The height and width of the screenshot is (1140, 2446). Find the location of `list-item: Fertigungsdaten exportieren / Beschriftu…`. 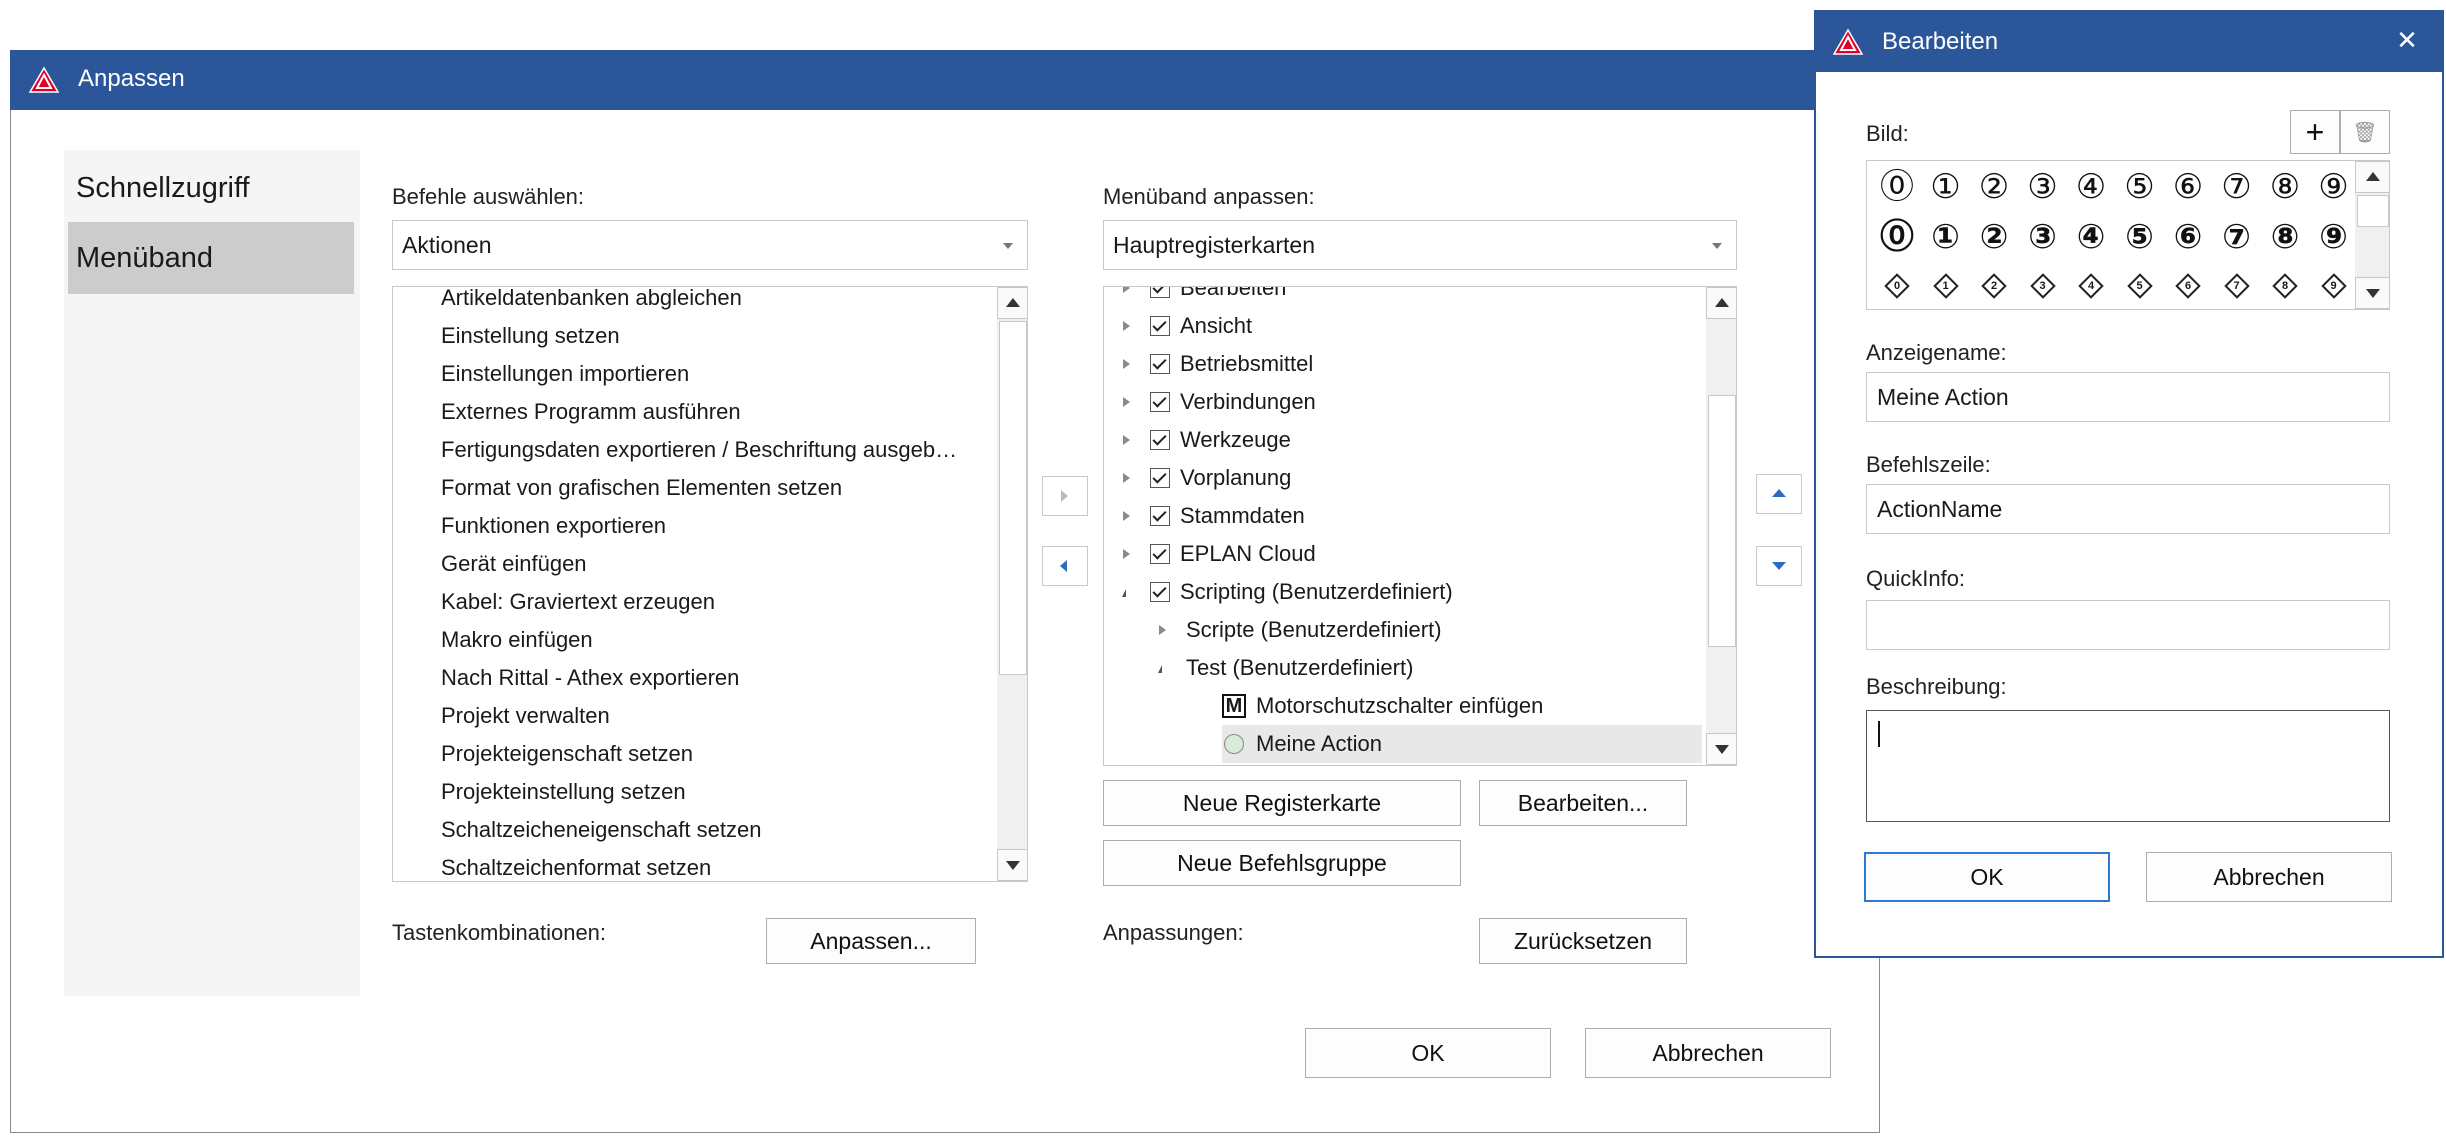

list-item: Fertigungsdaten exportieren / Beschriftu… is located at coordinates (699, 450).